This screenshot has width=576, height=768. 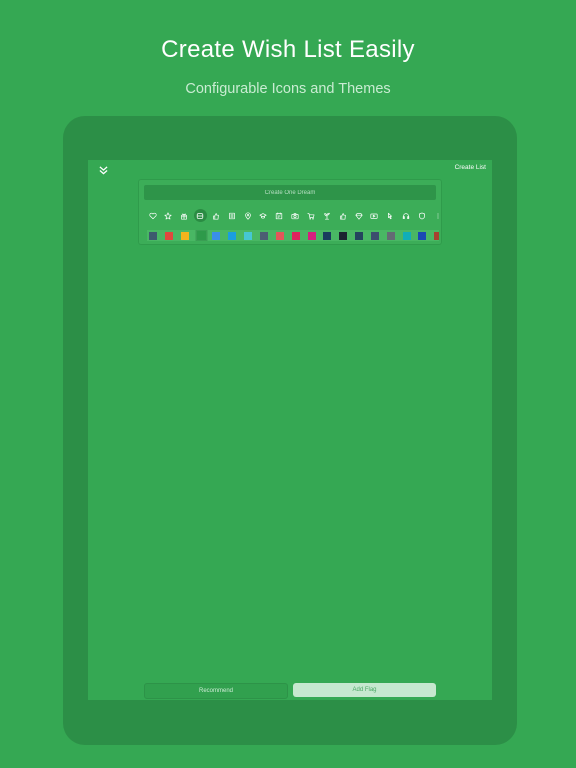 What do you see at coordinates (390, 215) in the screenshot?
I see `pointer-icon` at bounding box center [390, 215].